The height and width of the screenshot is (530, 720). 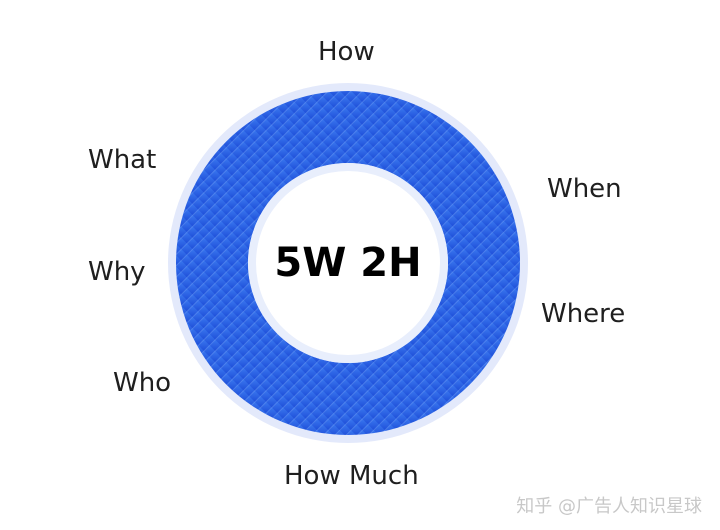 What do you see at coordinates (583, 314) in the screenshot?
I see `label-where: Where` at bounding box center [583, 314].